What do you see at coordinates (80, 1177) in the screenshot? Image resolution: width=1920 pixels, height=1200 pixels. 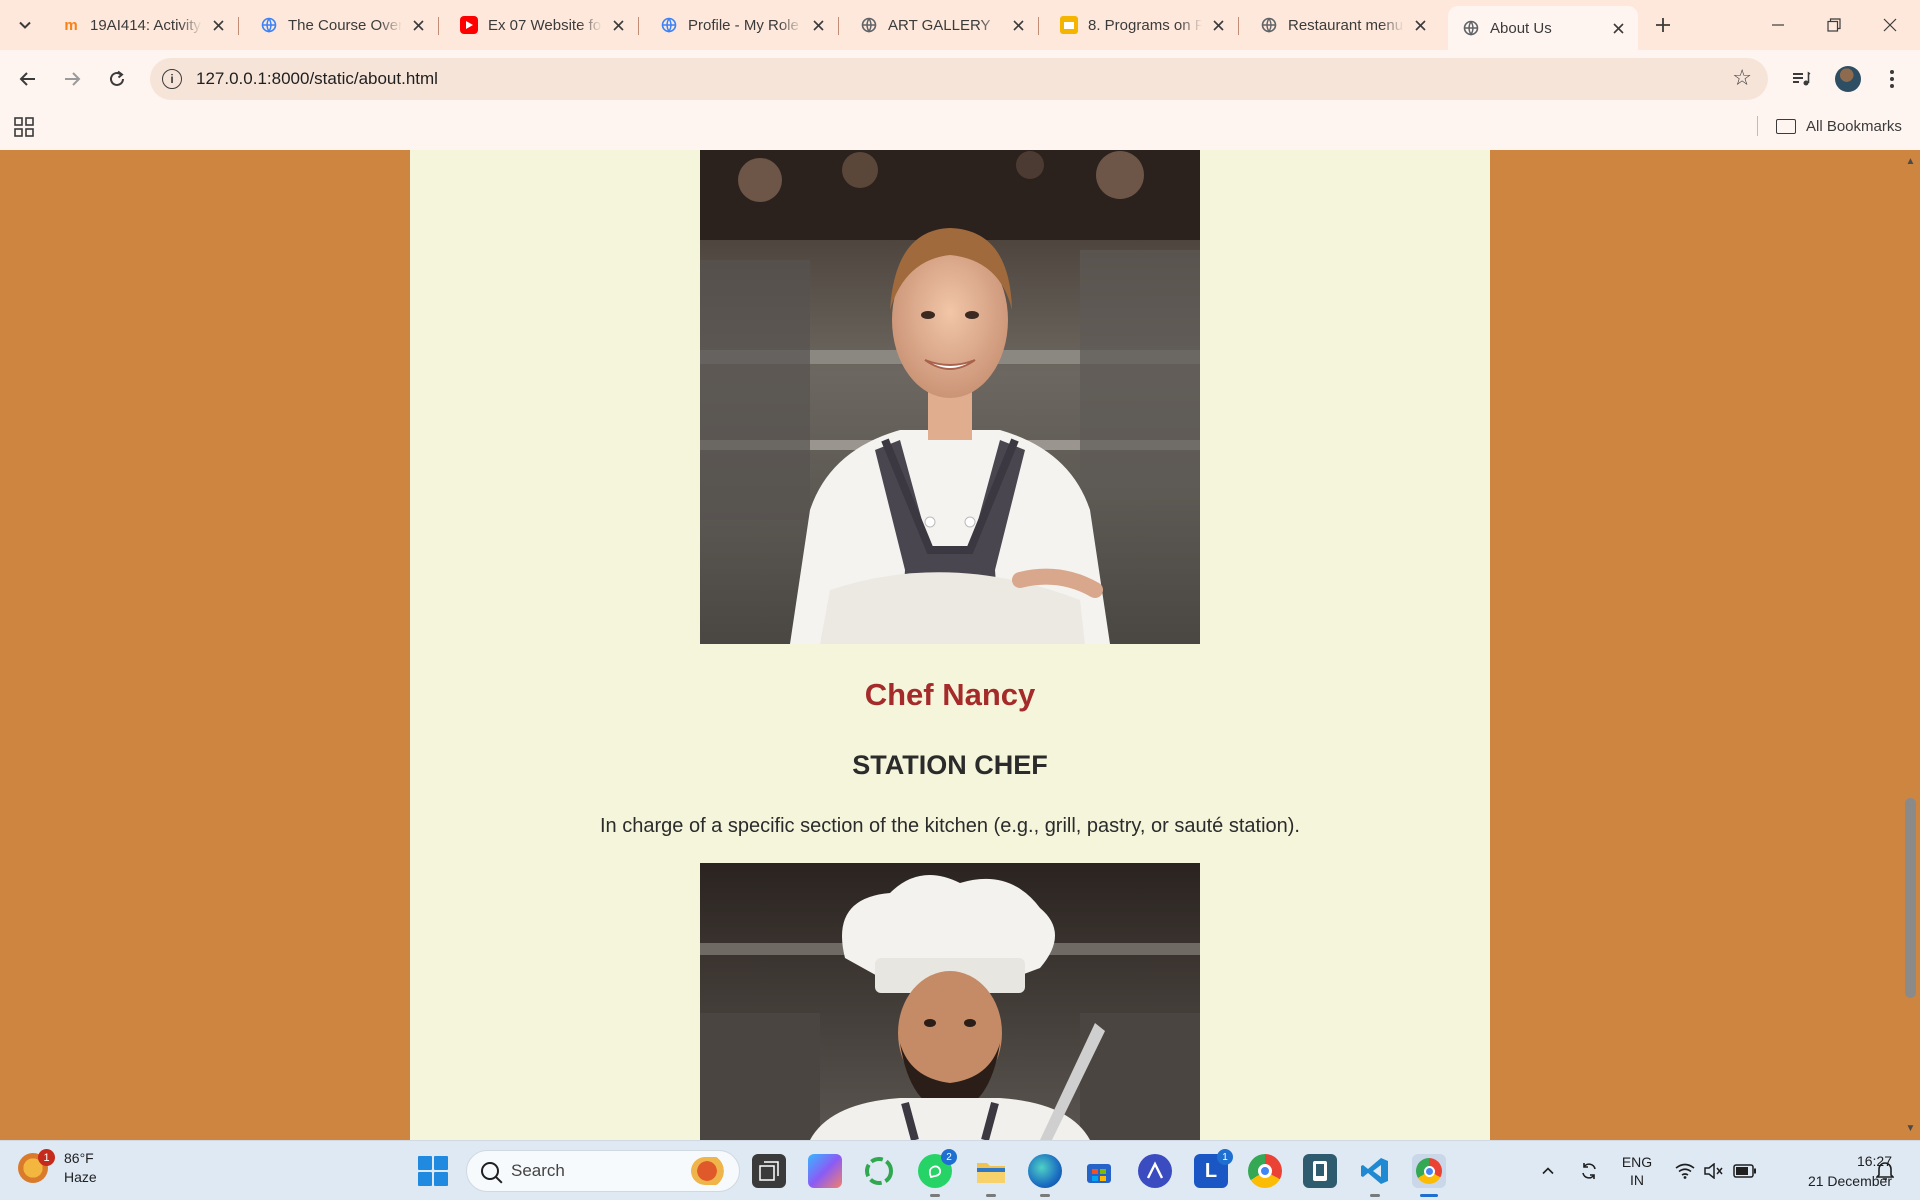 I see `weather-condition: Haze` at bounding box center [80, 1177].